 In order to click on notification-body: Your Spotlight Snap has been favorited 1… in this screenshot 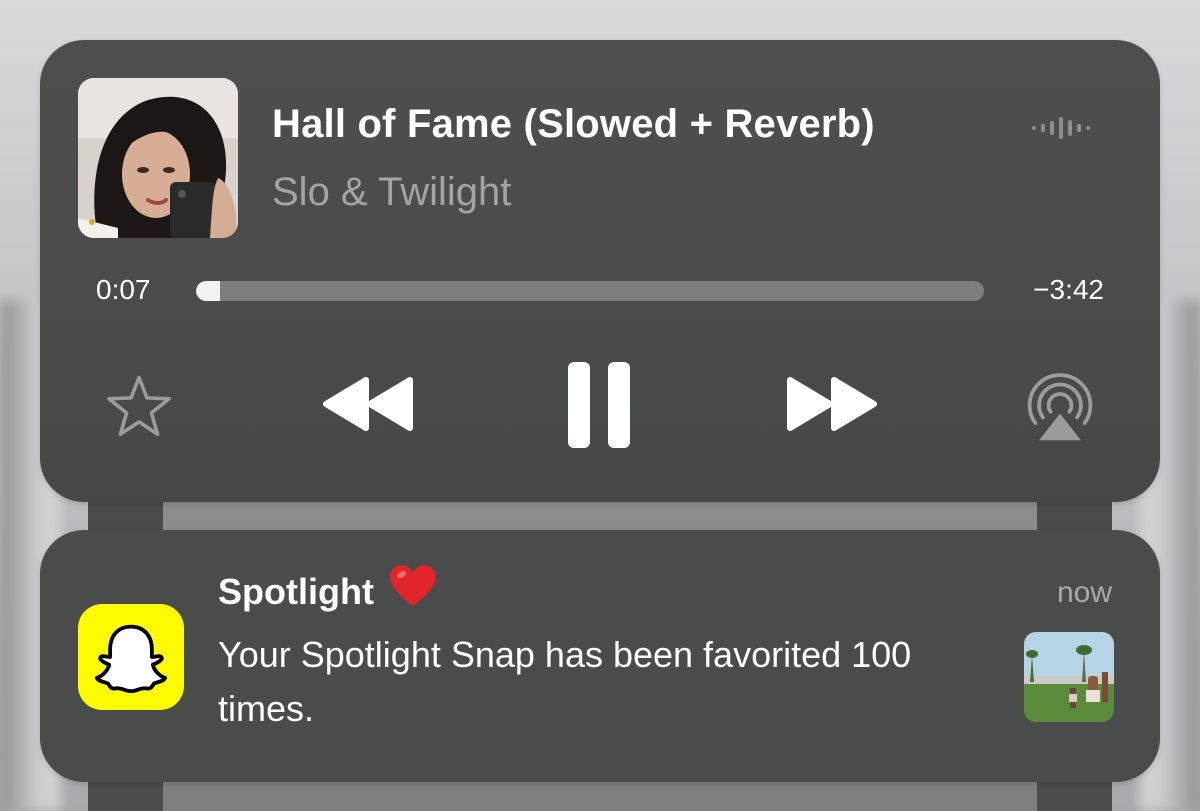, I will do `click(565, 681)`.